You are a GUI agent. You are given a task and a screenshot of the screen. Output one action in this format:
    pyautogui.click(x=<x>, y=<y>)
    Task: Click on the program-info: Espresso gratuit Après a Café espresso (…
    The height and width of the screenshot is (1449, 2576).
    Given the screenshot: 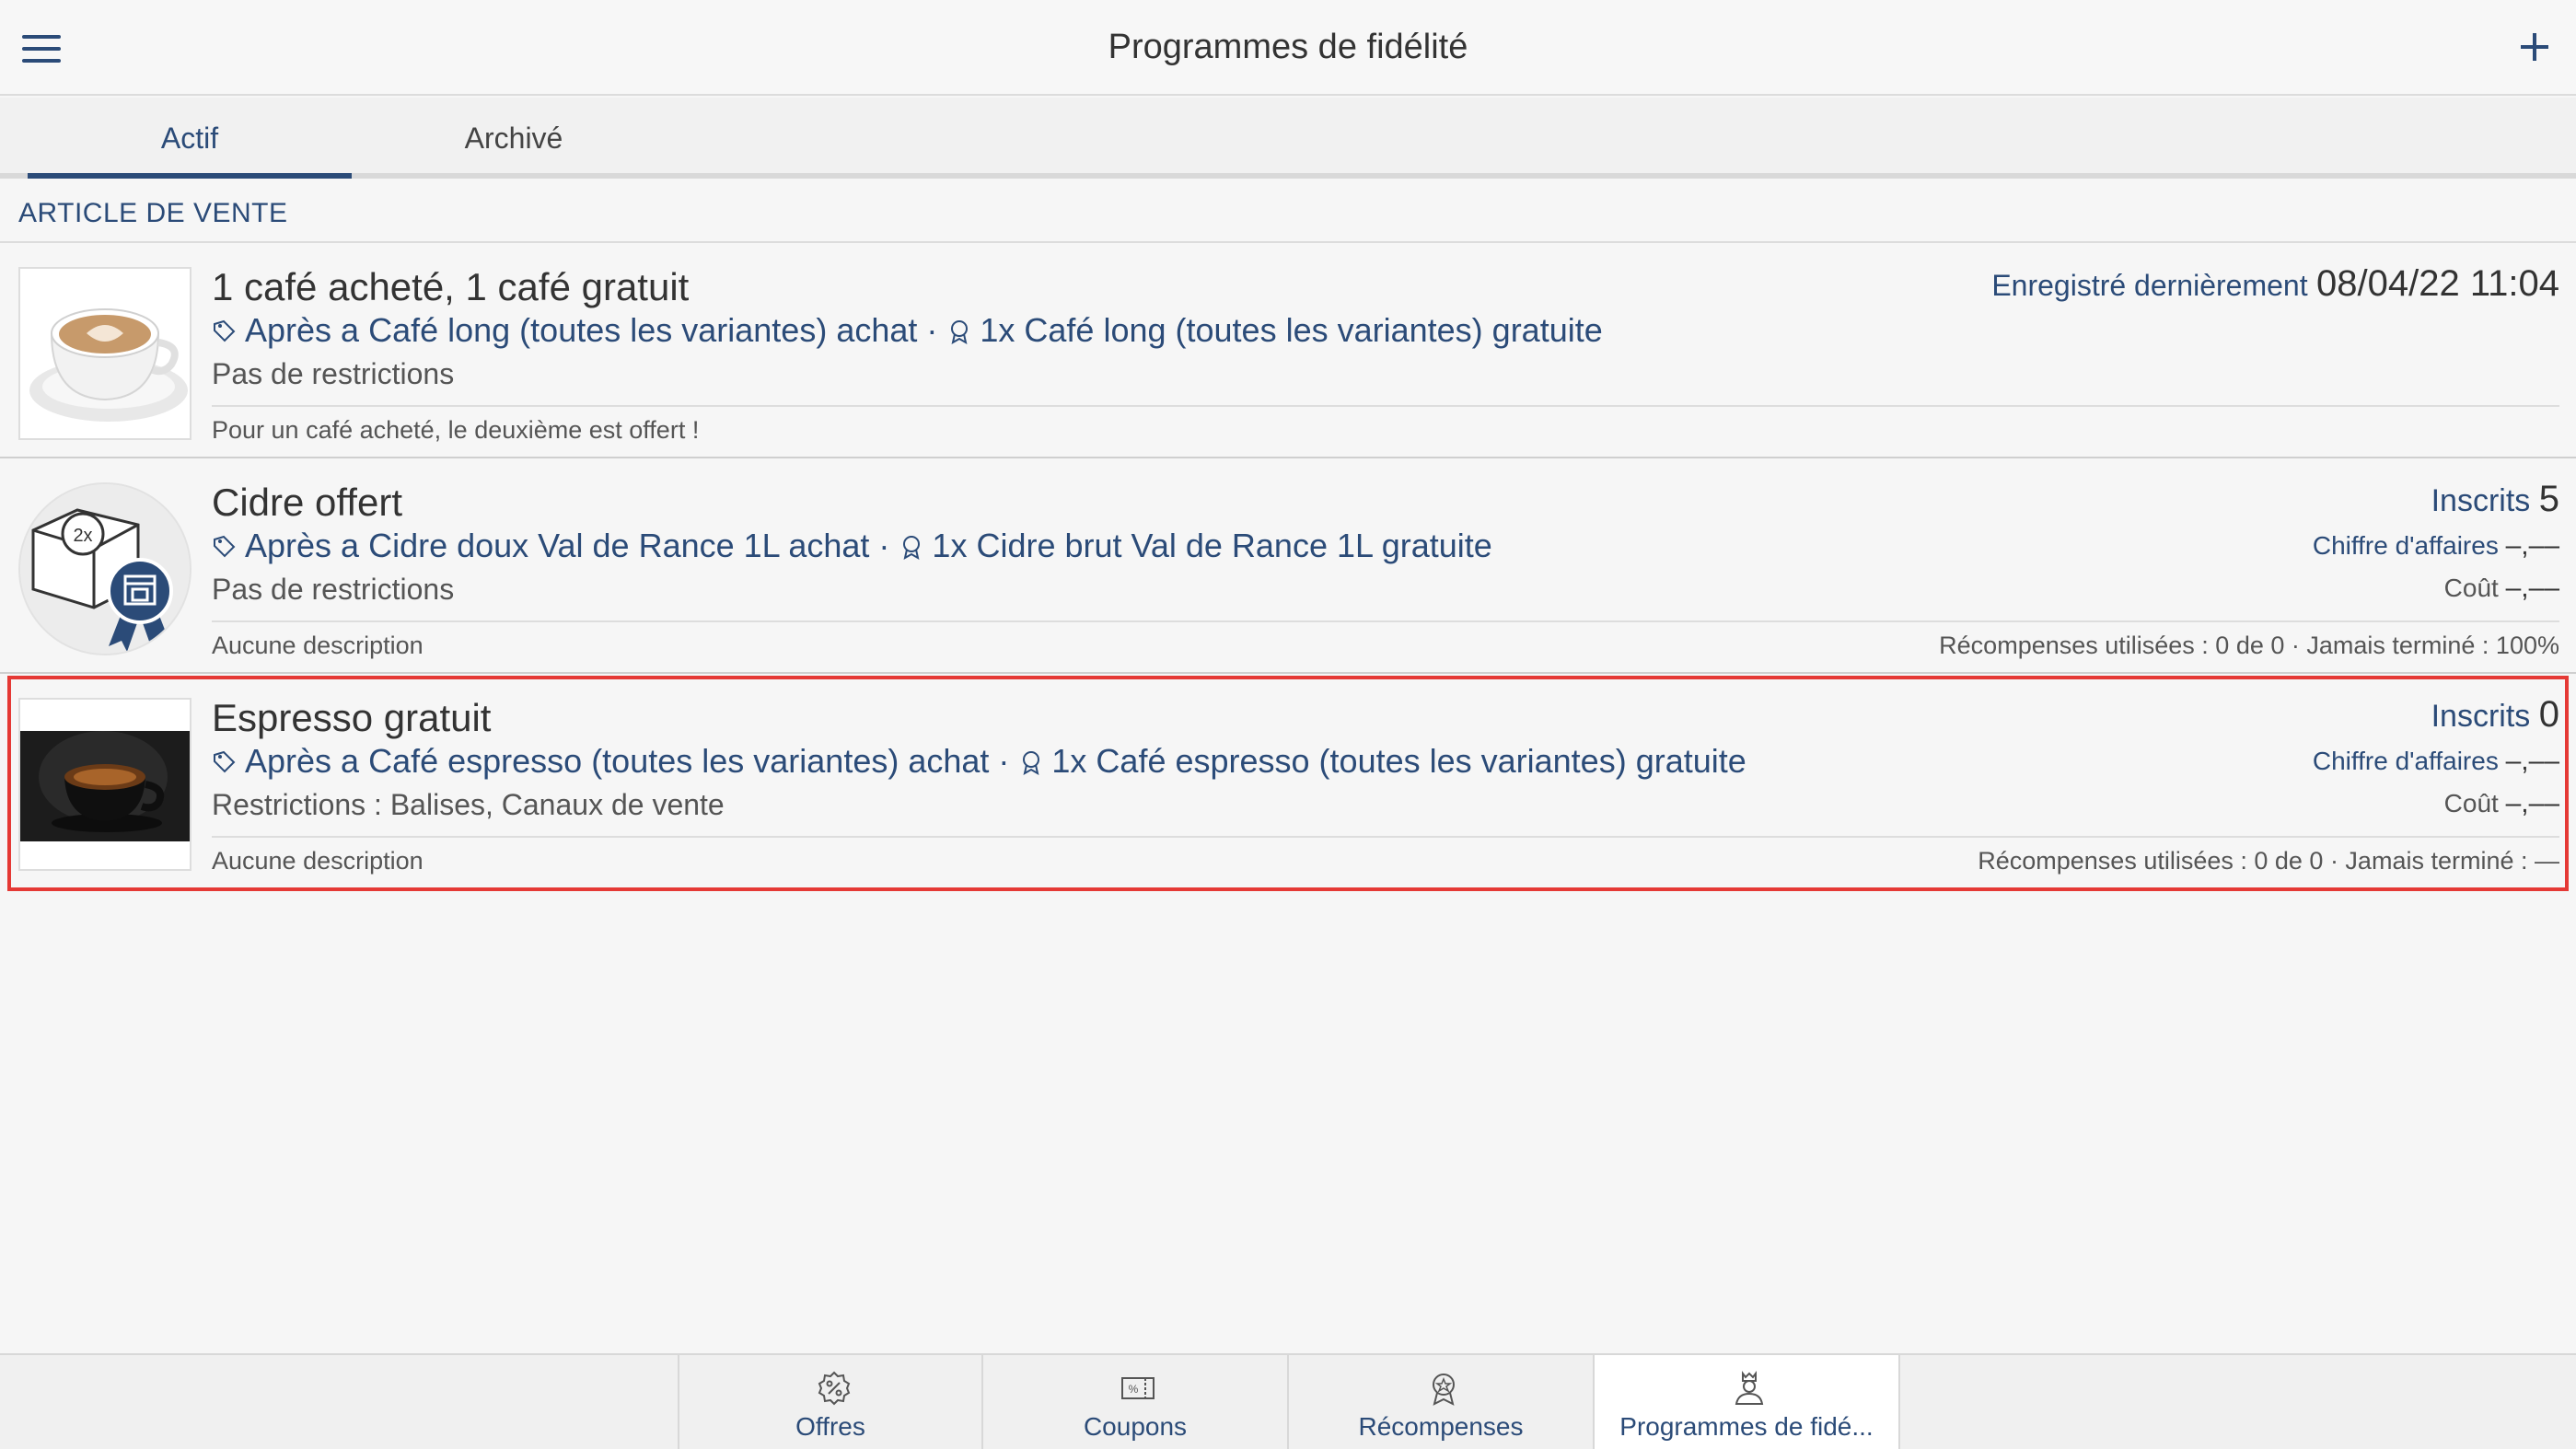 What is the action you would take?
    pyautogui.click(x=1385, y=782)
    